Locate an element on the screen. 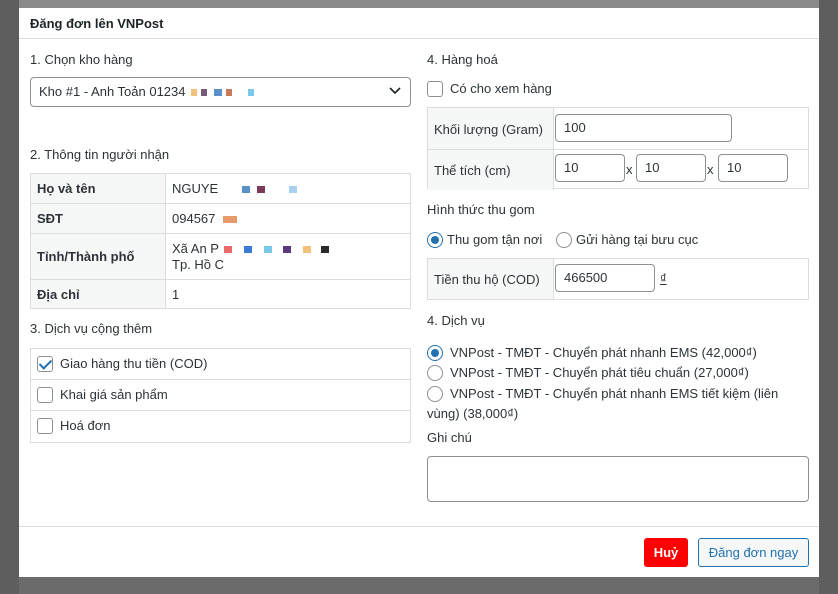 The image size is (838, 594). note-textarea is located at coordinates (618, 479).